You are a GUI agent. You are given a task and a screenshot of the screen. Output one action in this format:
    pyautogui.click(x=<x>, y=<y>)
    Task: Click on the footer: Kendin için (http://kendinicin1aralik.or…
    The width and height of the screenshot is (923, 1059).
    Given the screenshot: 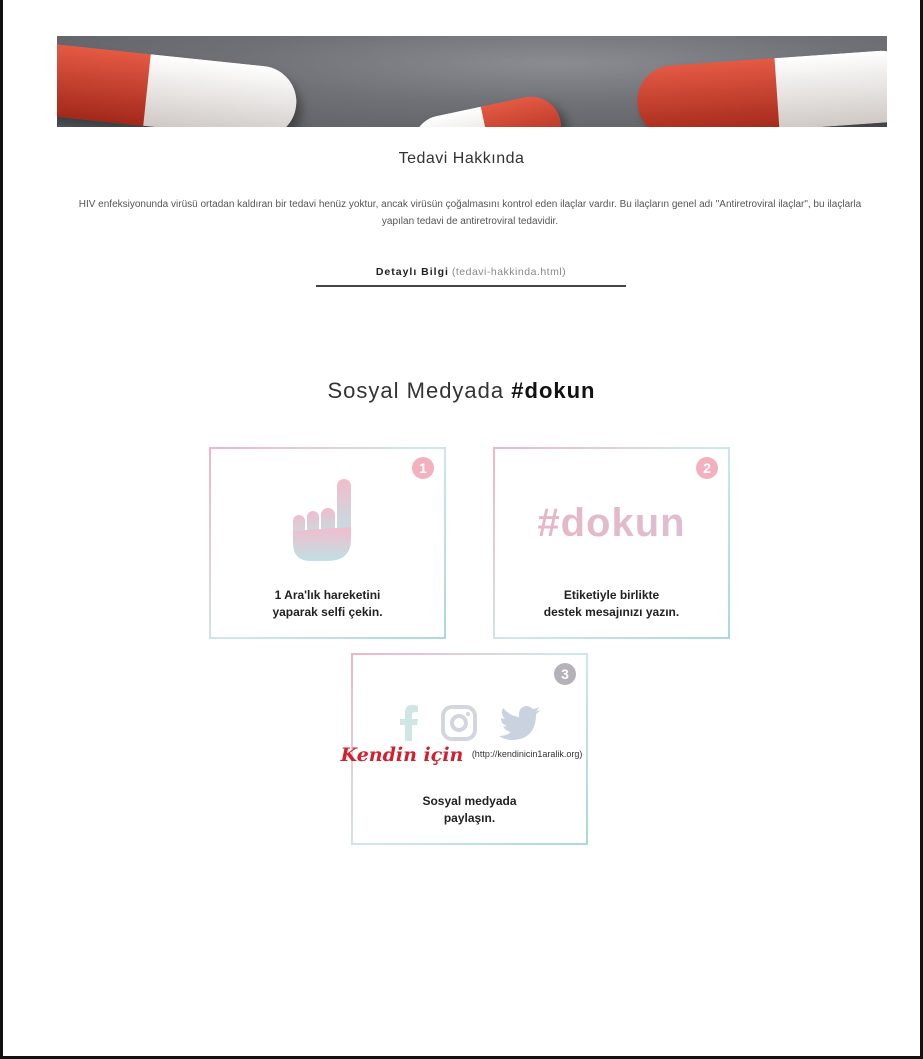 What is the action you would take?
    pyautogui.click(x=461, y=753)
    